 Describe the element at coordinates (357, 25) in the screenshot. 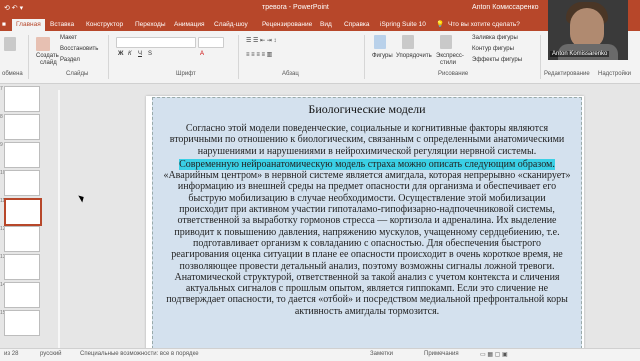

I see `tab-help: Справка` at that location.